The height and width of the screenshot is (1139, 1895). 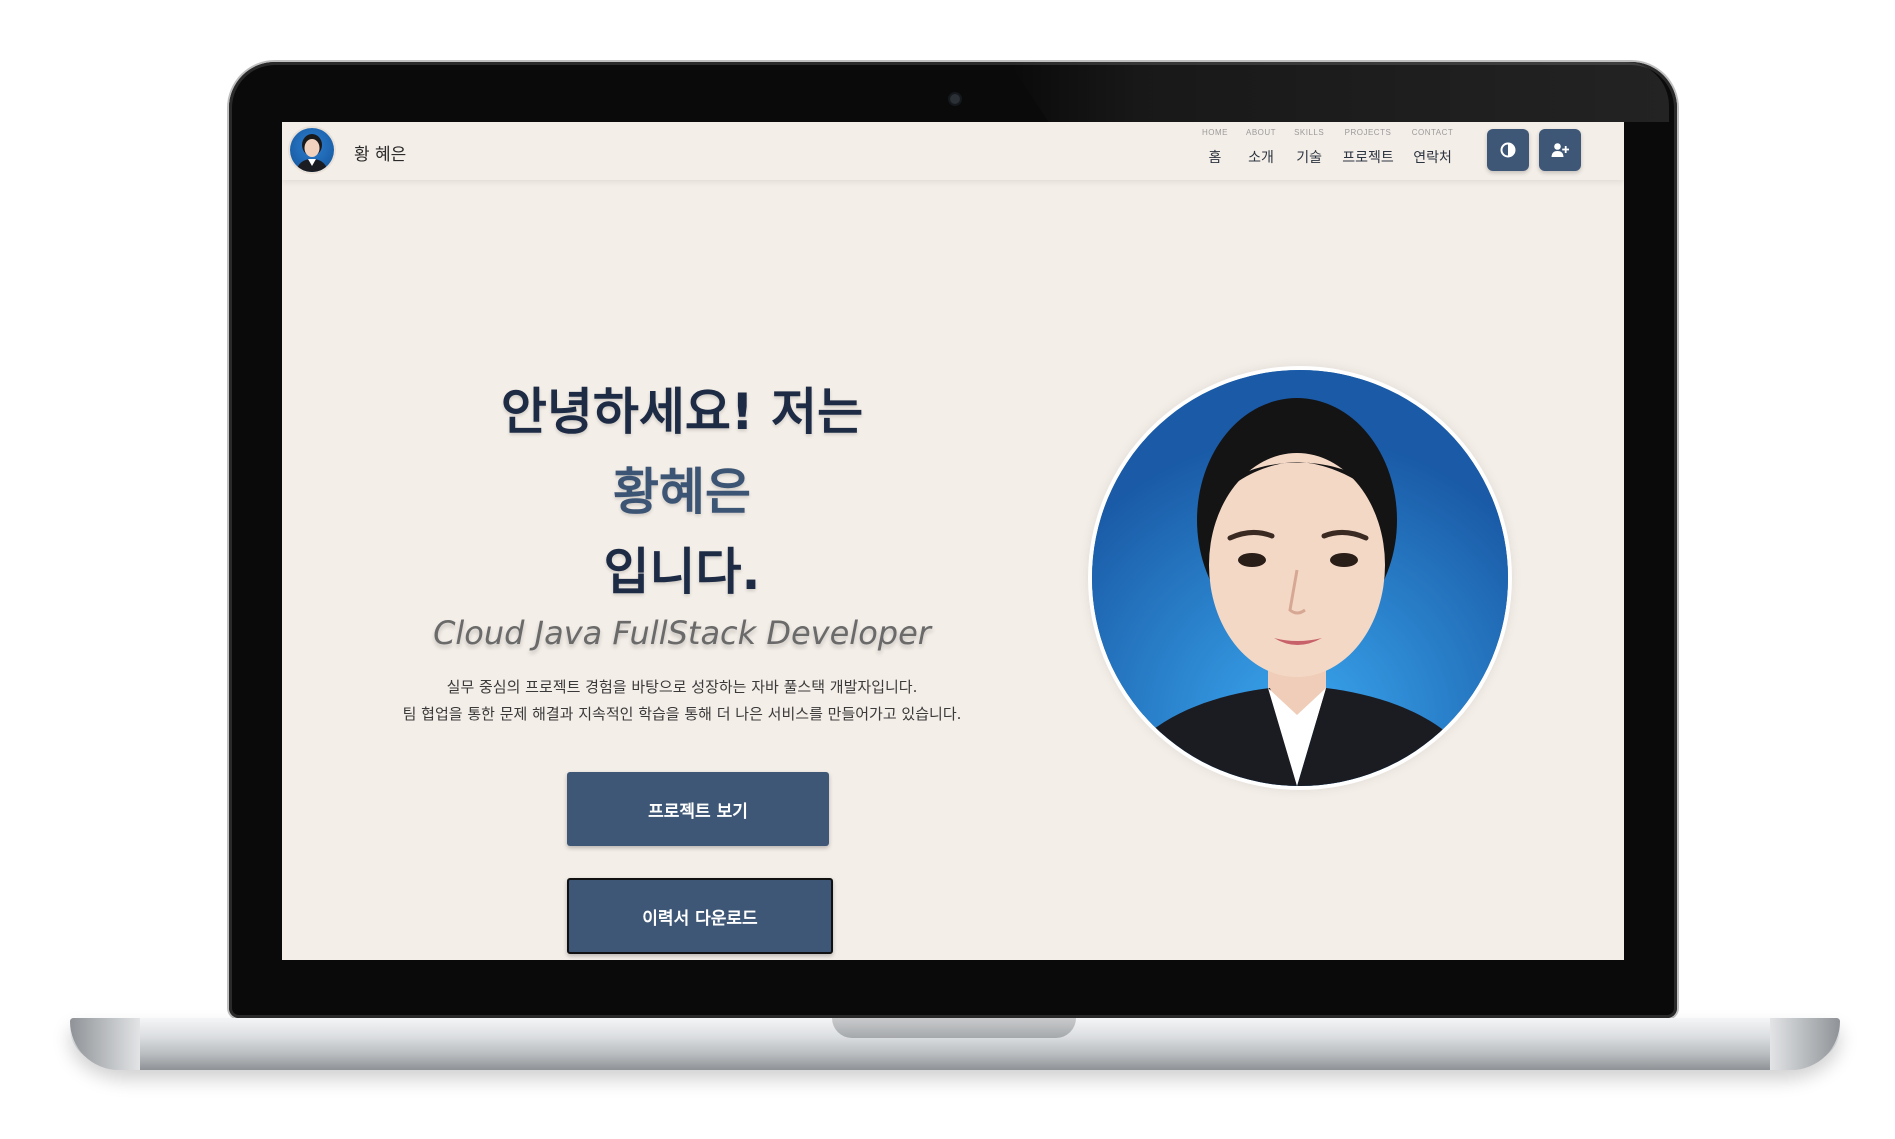 What do you see at coordinates (1309, 158) in the screenshot?
I see `nav-label: 기술` at bounding box center [1309, 158].